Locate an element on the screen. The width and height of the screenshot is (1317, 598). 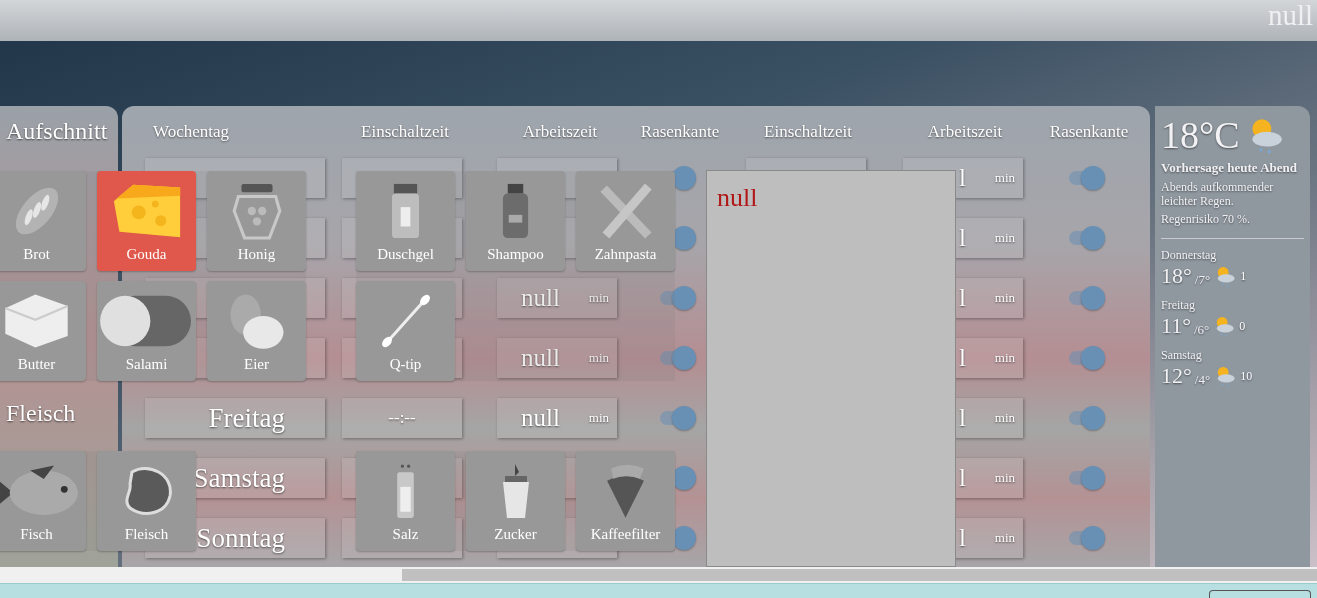
horizontal-scrollbar is located at coordinates (658, 575).